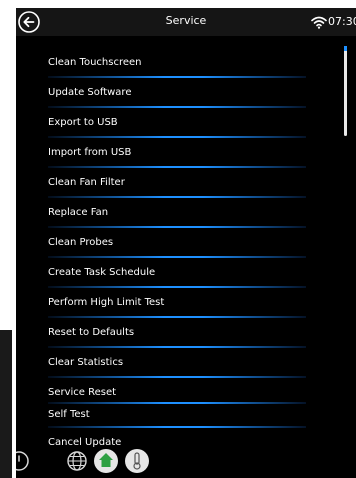  I want to click on menu-item-update-software: Update Software, so click(176, 100).